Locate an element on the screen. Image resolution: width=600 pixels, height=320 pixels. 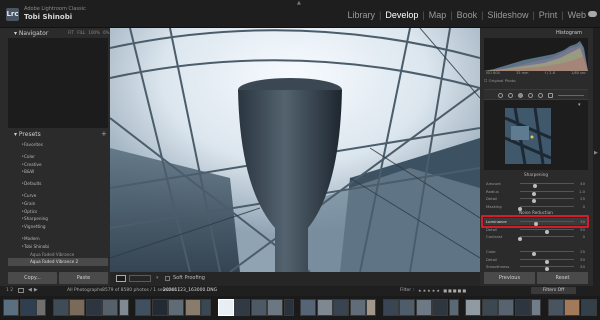
paste-button: Paste is located at coordinates (83, 278).